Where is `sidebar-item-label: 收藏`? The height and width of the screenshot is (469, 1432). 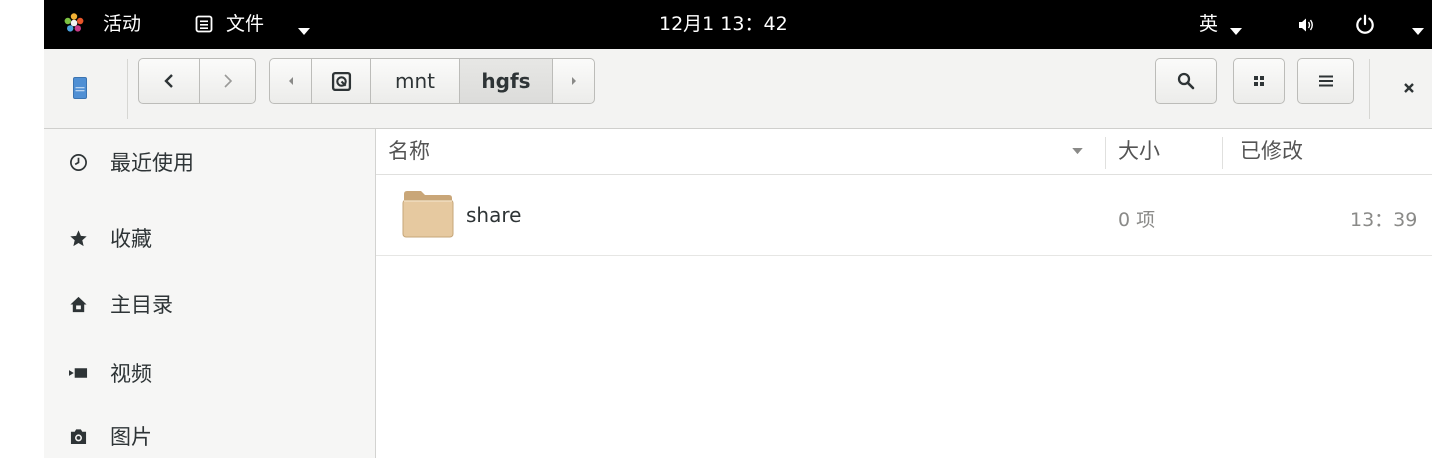 sidebar-item-label: 收藏 is located at coordinates (131, 239).